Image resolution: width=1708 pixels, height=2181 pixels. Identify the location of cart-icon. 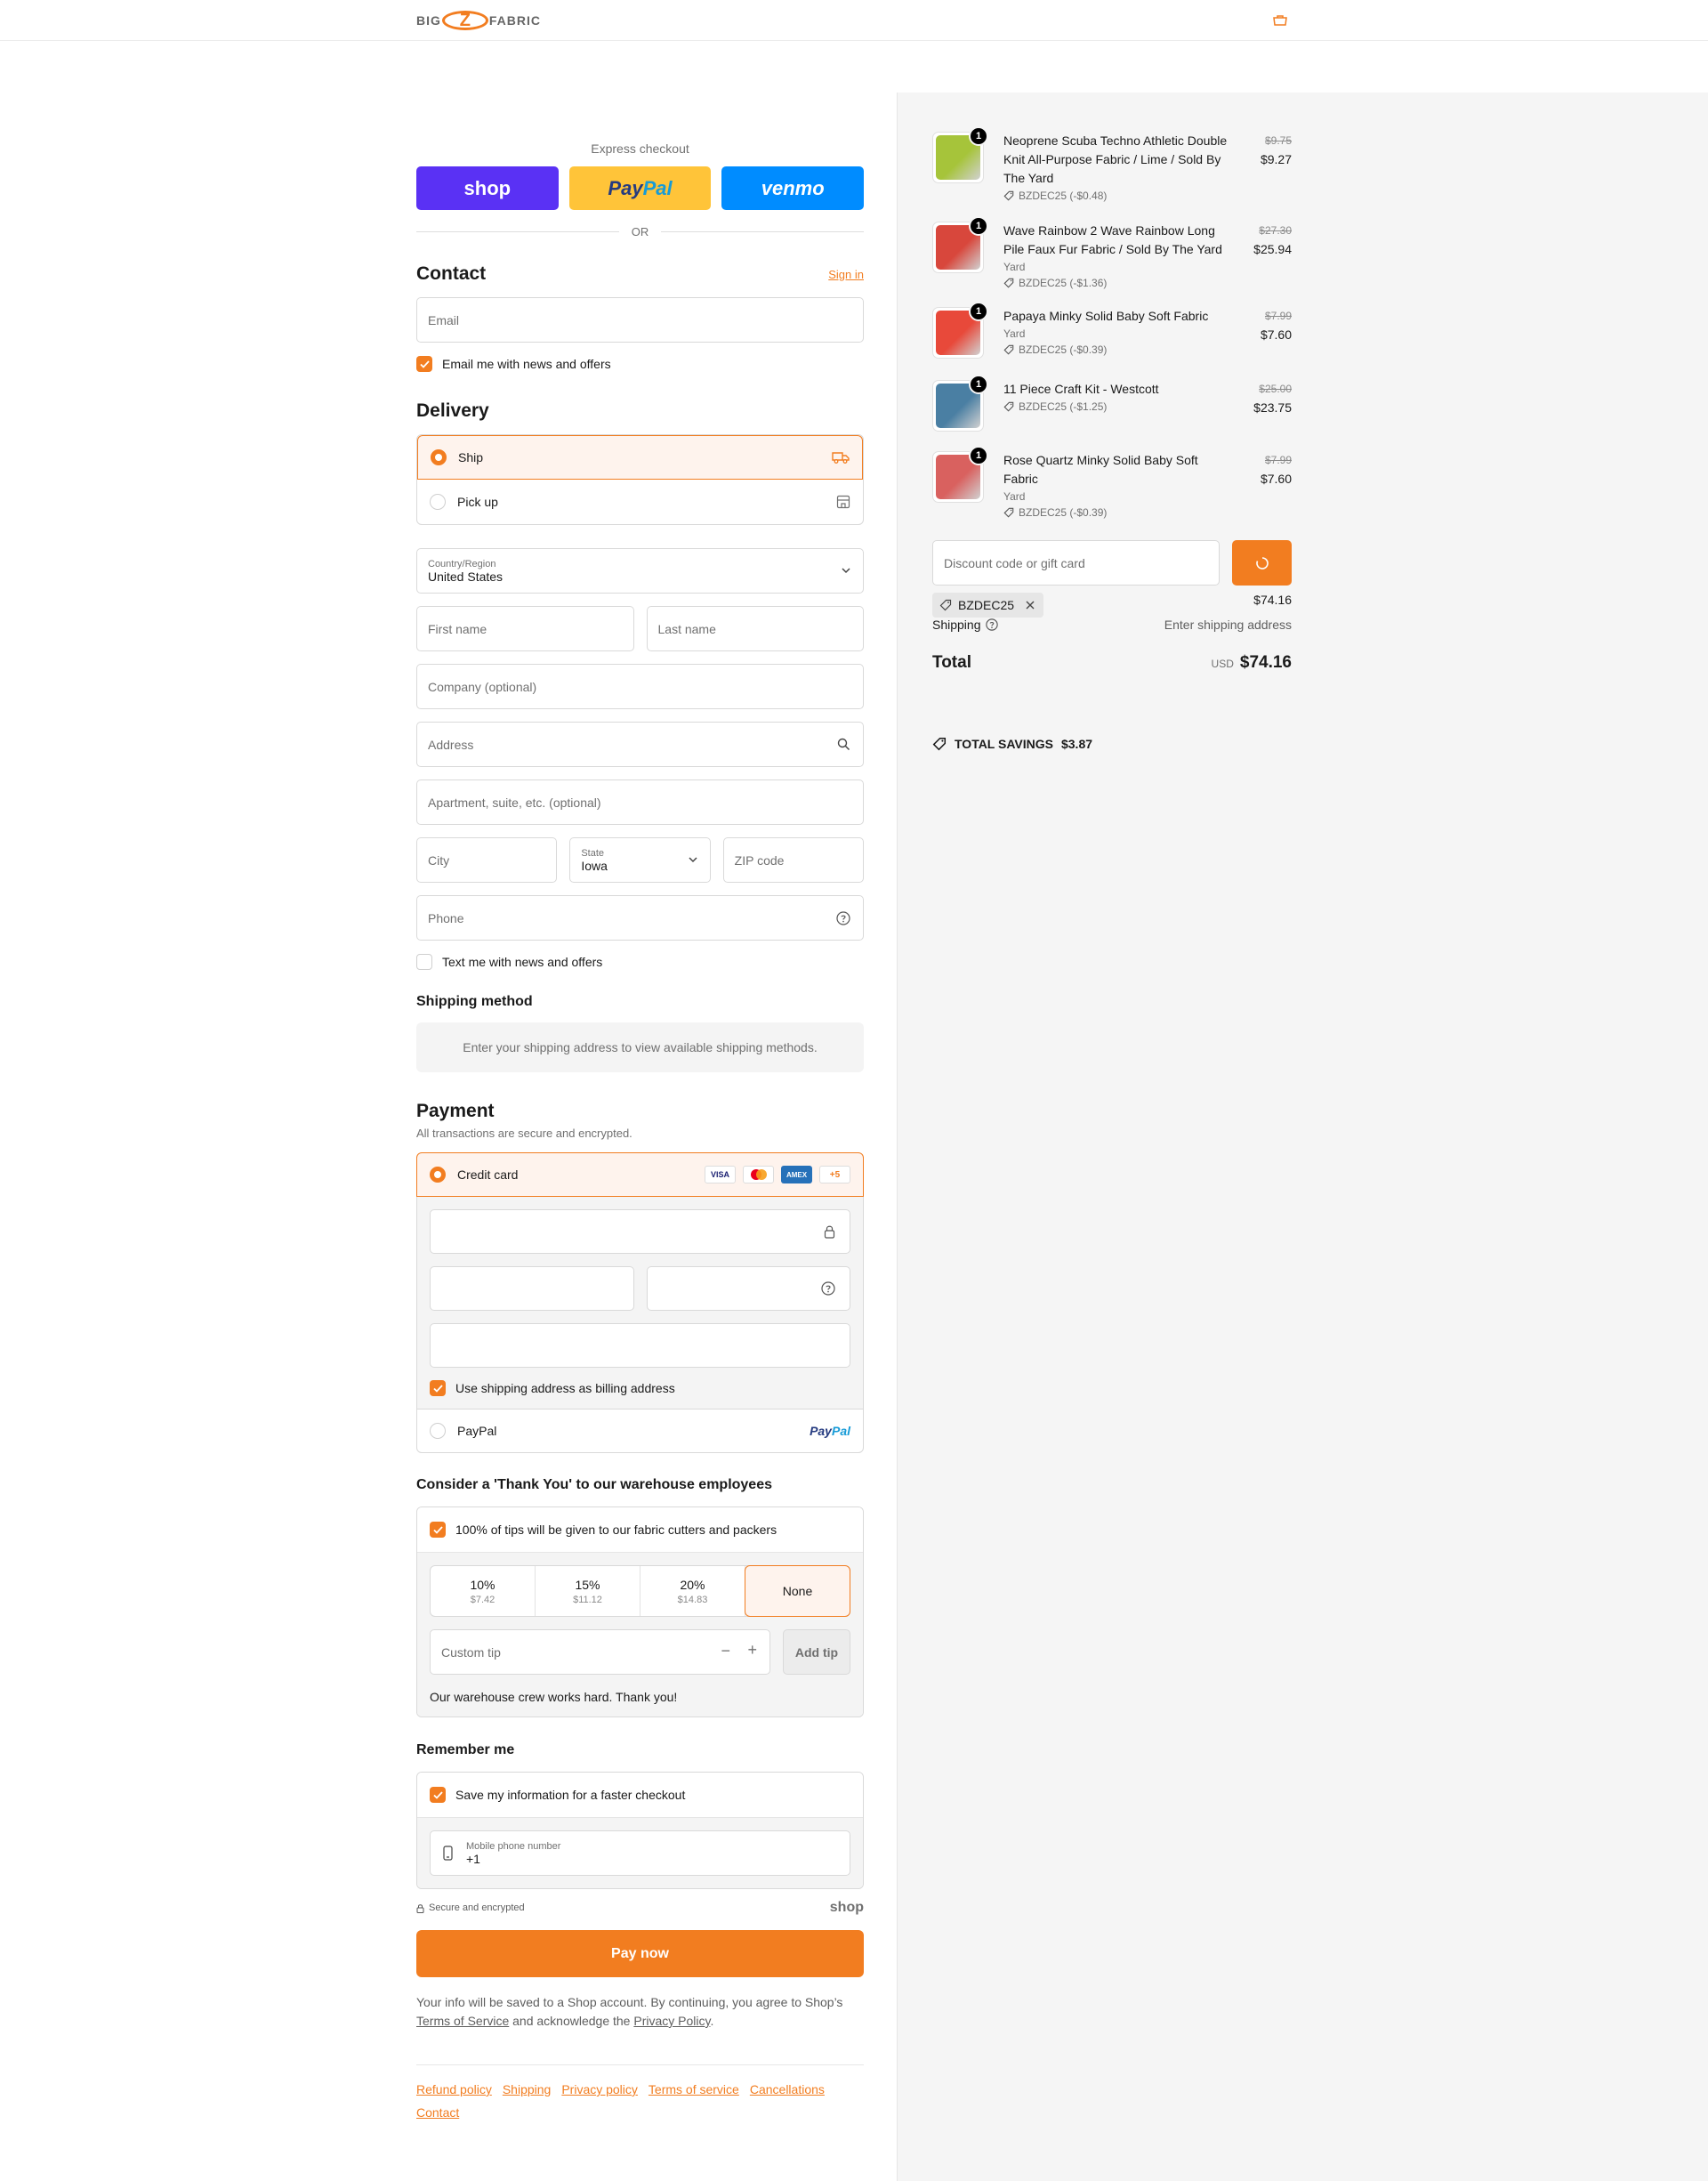
(1280, 20).